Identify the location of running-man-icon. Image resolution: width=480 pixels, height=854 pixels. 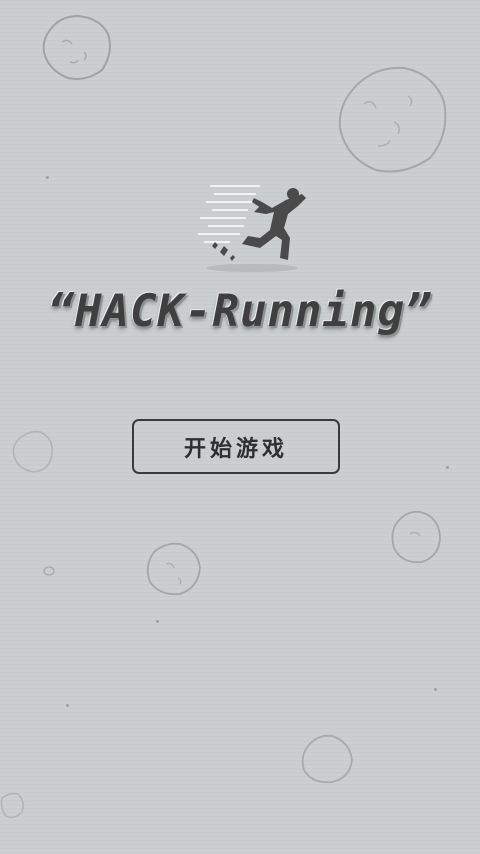
(252, 228).